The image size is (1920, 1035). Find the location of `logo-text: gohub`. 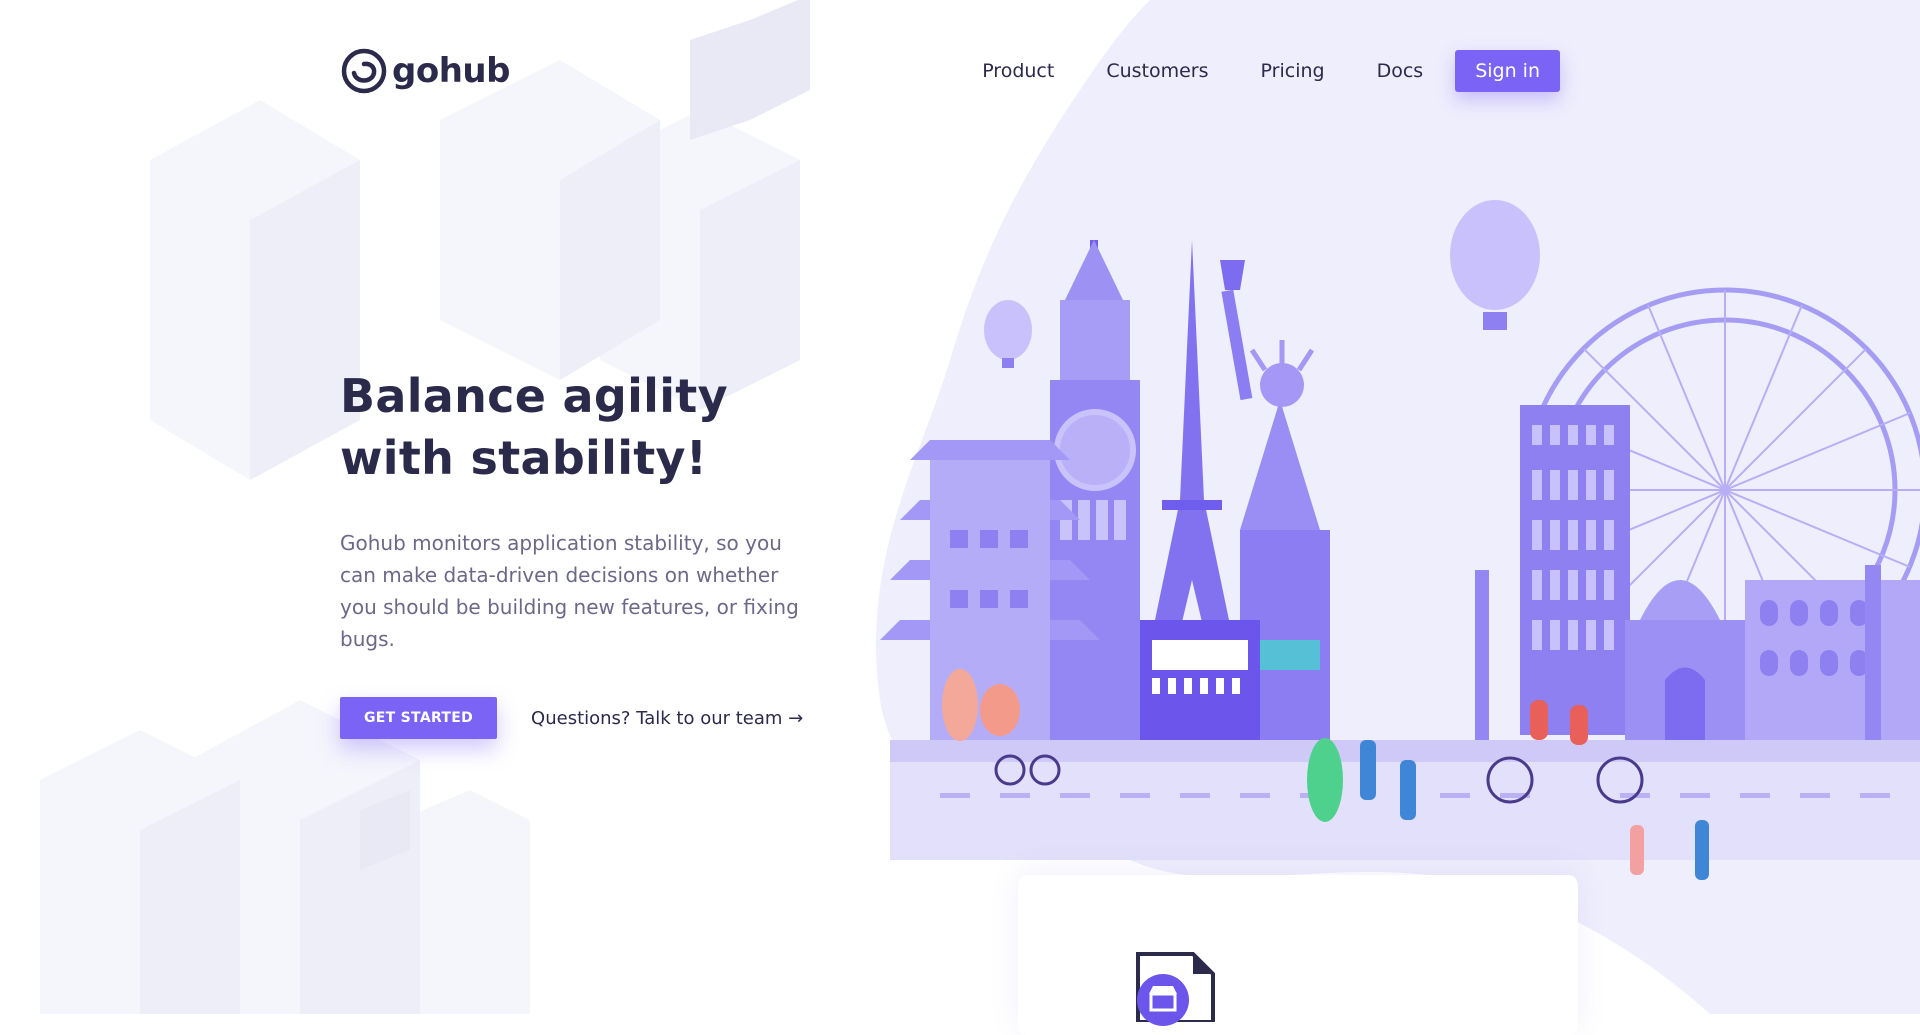

logo-text: gohub is located at coordinates (451, 71).